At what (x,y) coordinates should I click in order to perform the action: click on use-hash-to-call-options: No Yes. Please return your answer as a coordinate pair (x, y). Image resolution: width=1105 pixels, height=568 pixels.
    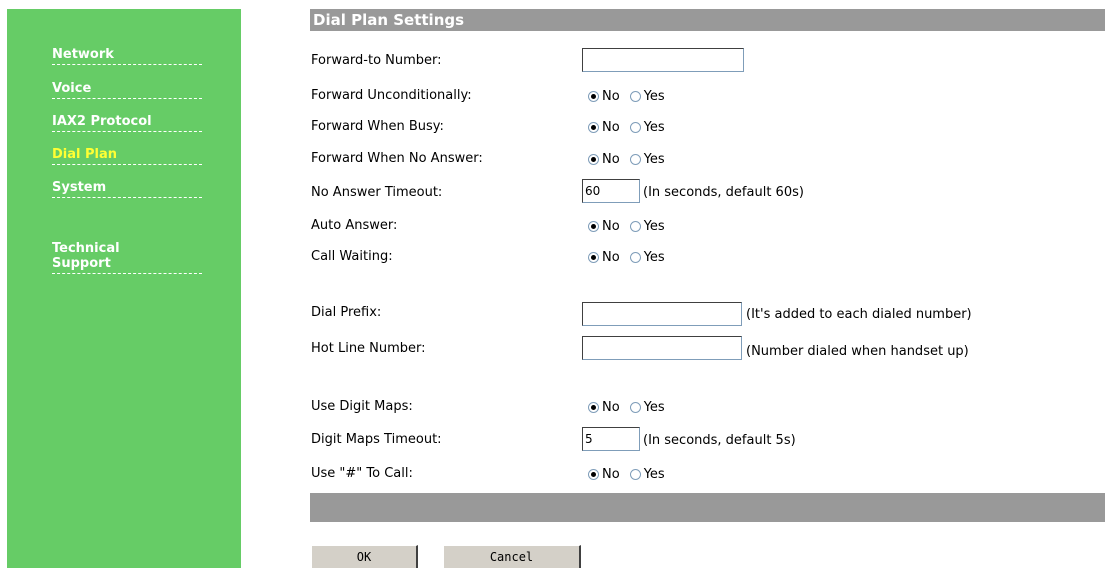
    Looking at the image, I should click on (631, 474).